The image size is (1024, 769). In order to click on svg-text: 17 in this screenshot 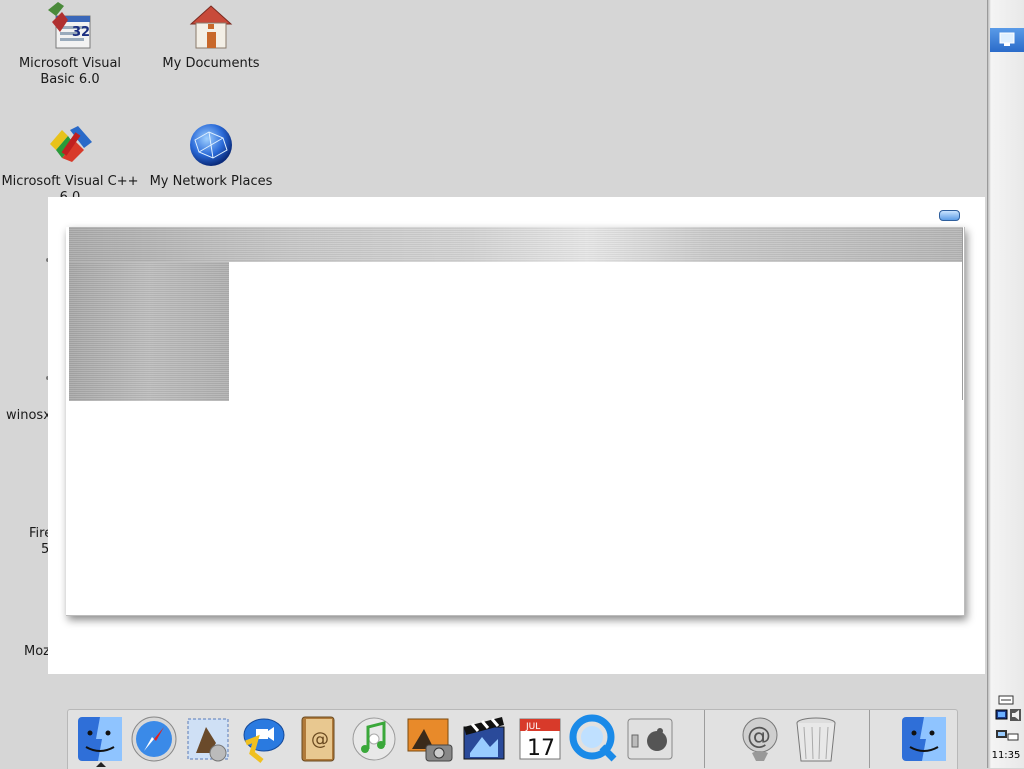, I will do `click(541, 748)`.